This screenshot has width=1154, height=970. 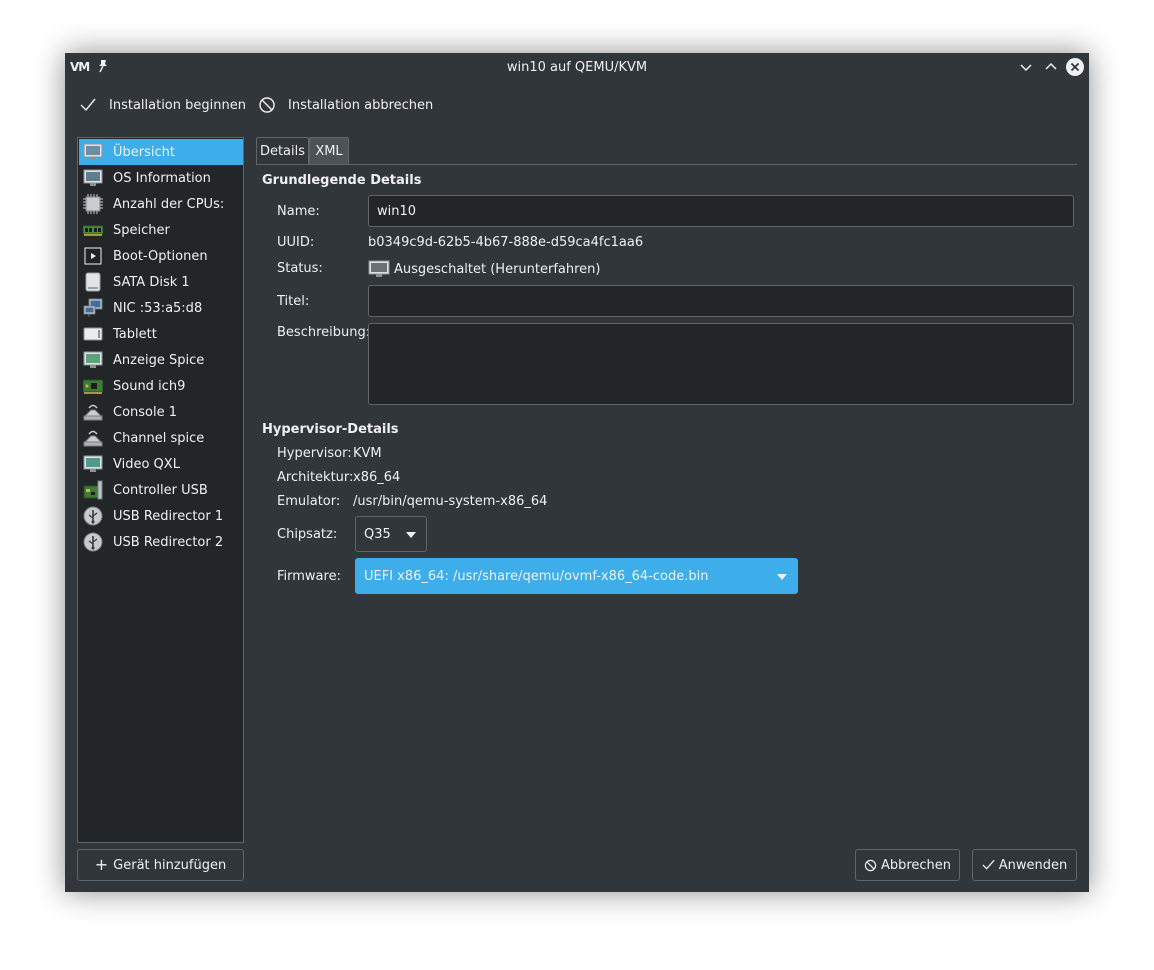 What do you see at coordinates (916, 865) in the screenshot?
I see `cancel-label: Abbrechen` at bounding box center [916, 865].